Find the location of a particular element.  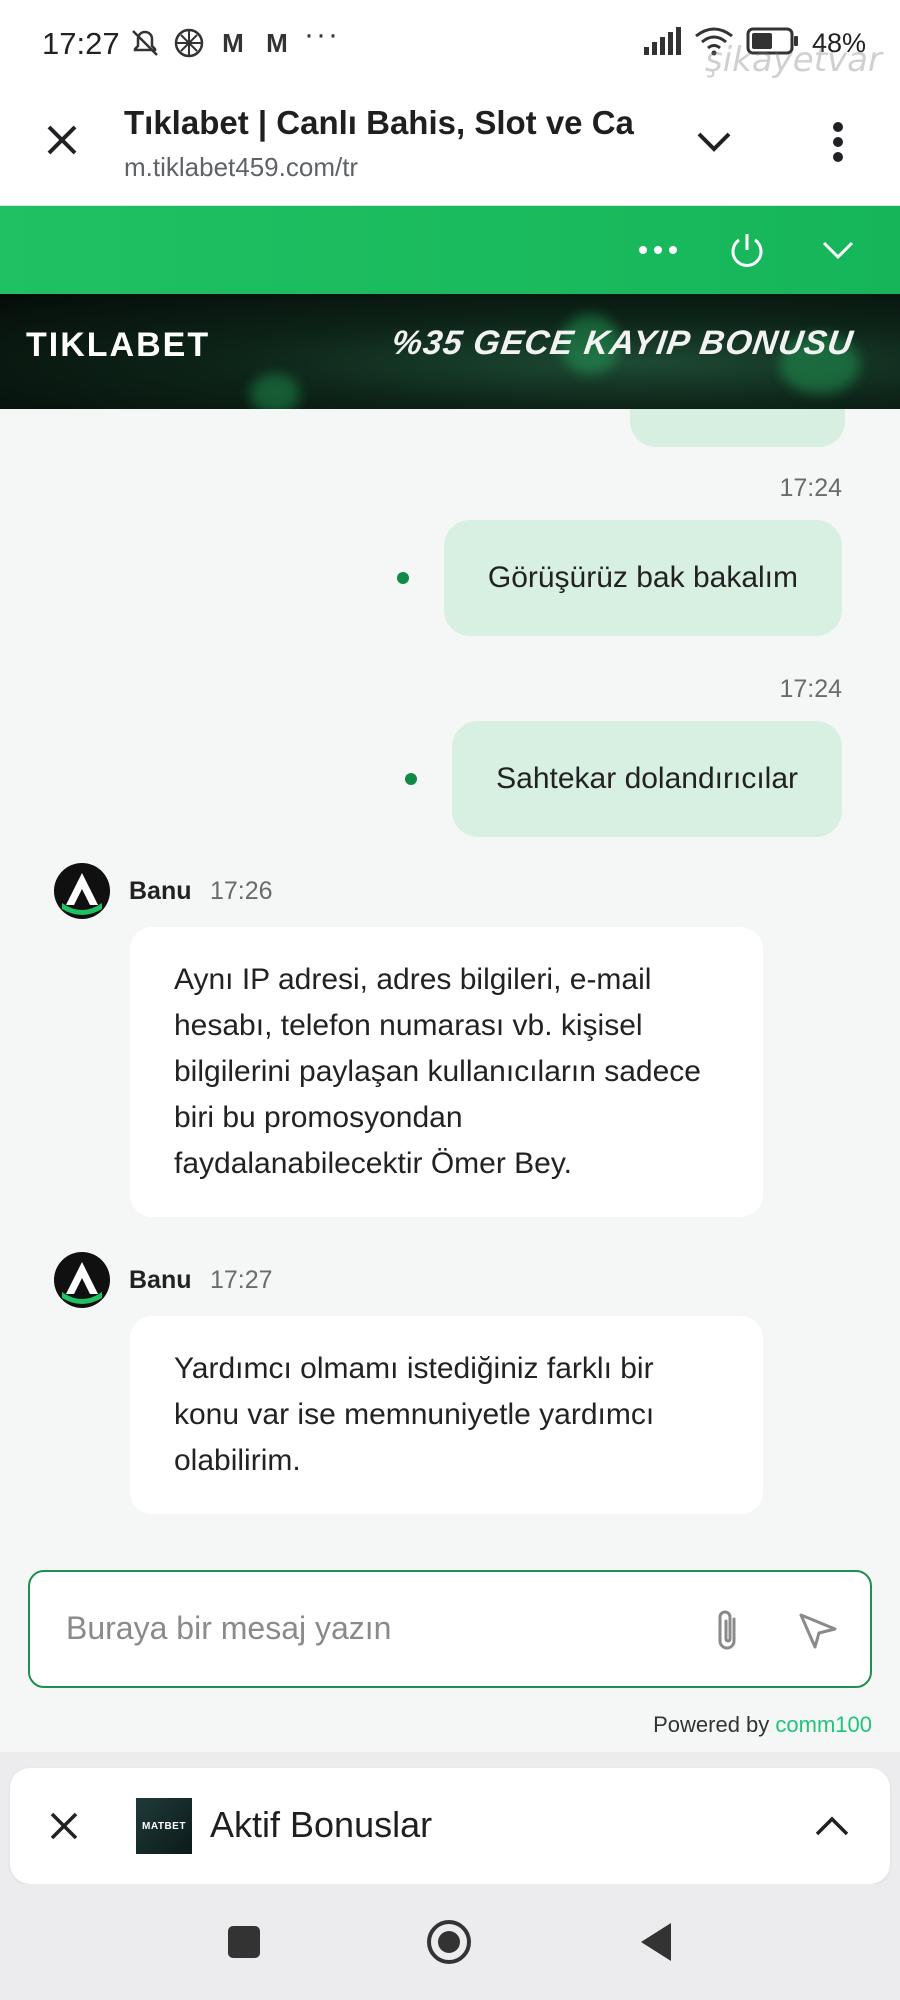

page-url: m.tiklabet459.com/tr is located at coordinates (241, 167).